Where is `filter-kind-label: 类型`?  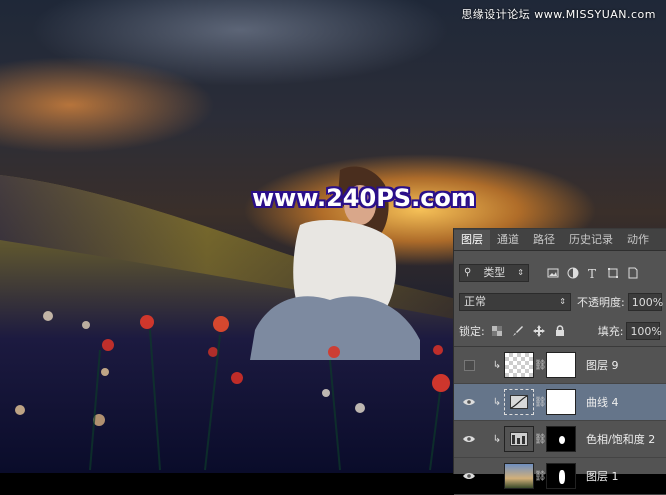 filter-kind-label: 类型 is located at coordinates (494, 272).